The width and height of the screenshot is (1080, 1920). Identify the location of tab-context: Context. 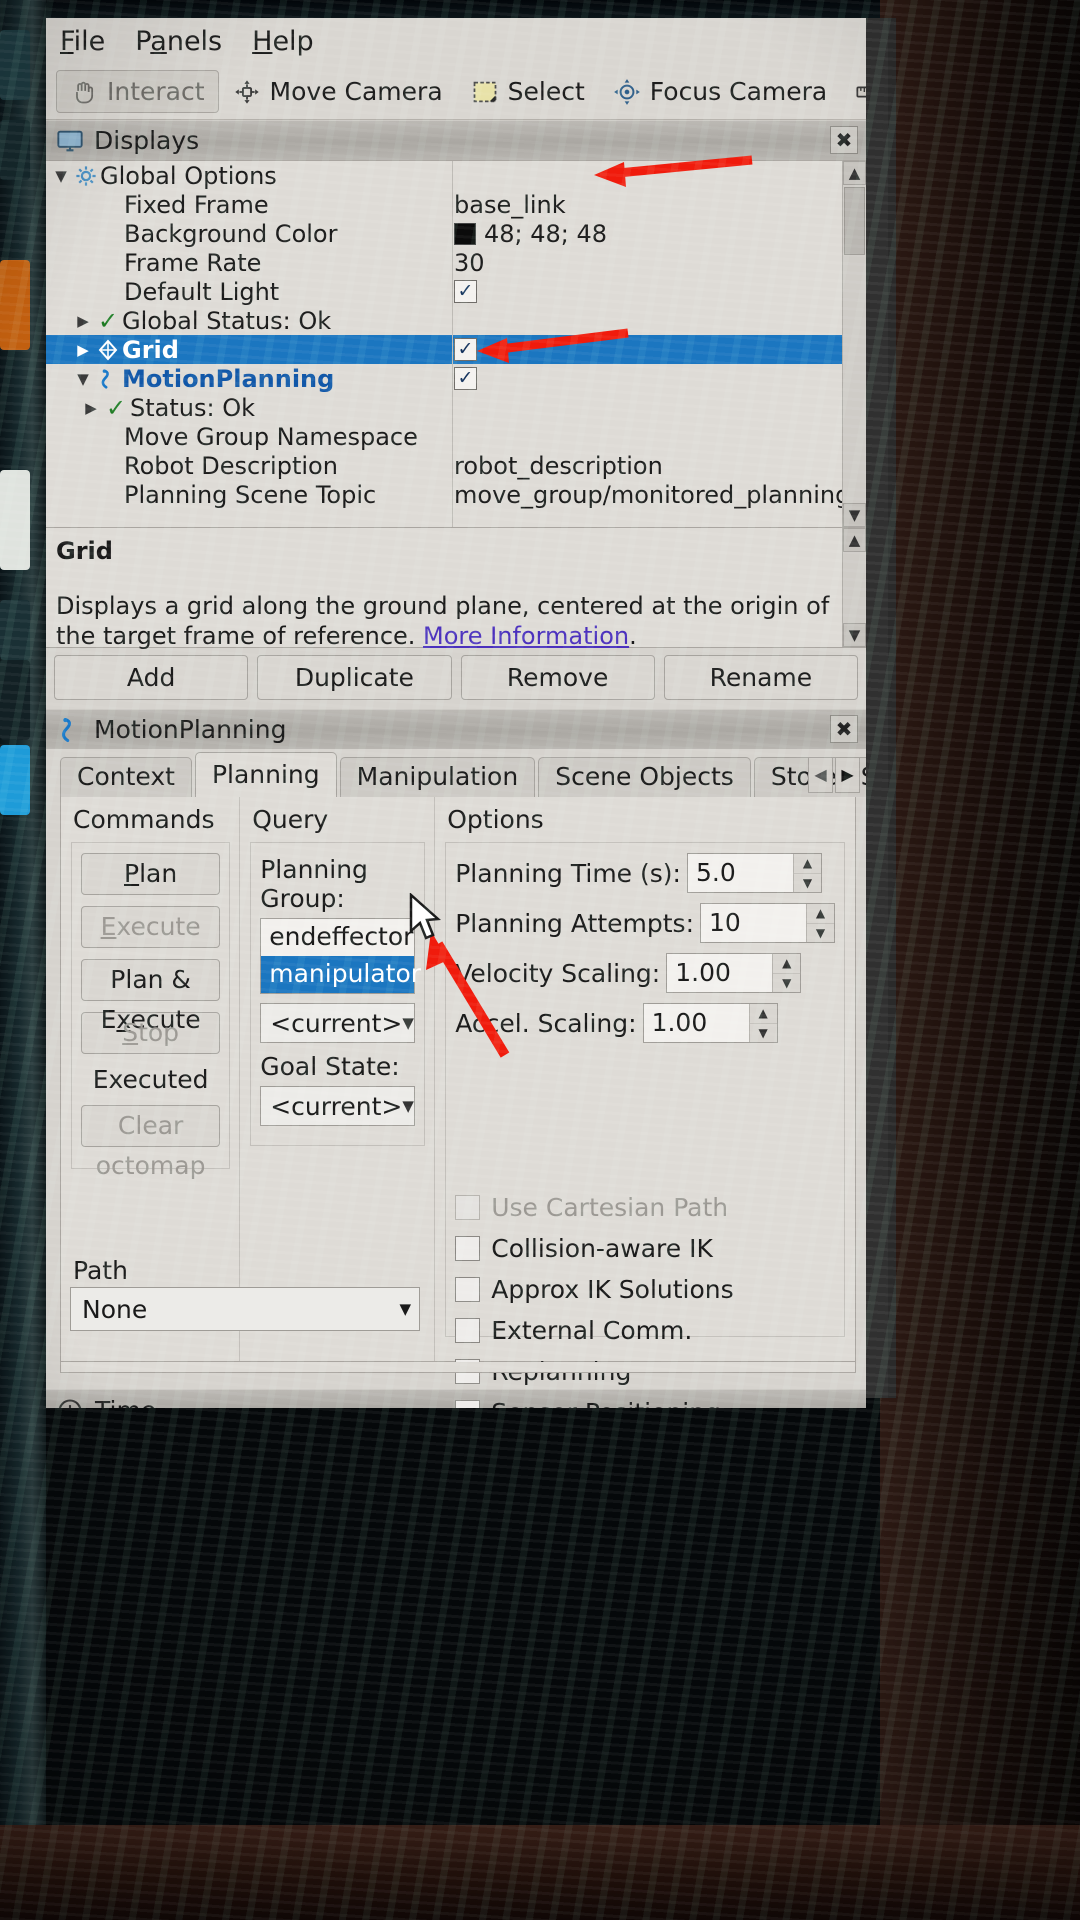
(126, 777).